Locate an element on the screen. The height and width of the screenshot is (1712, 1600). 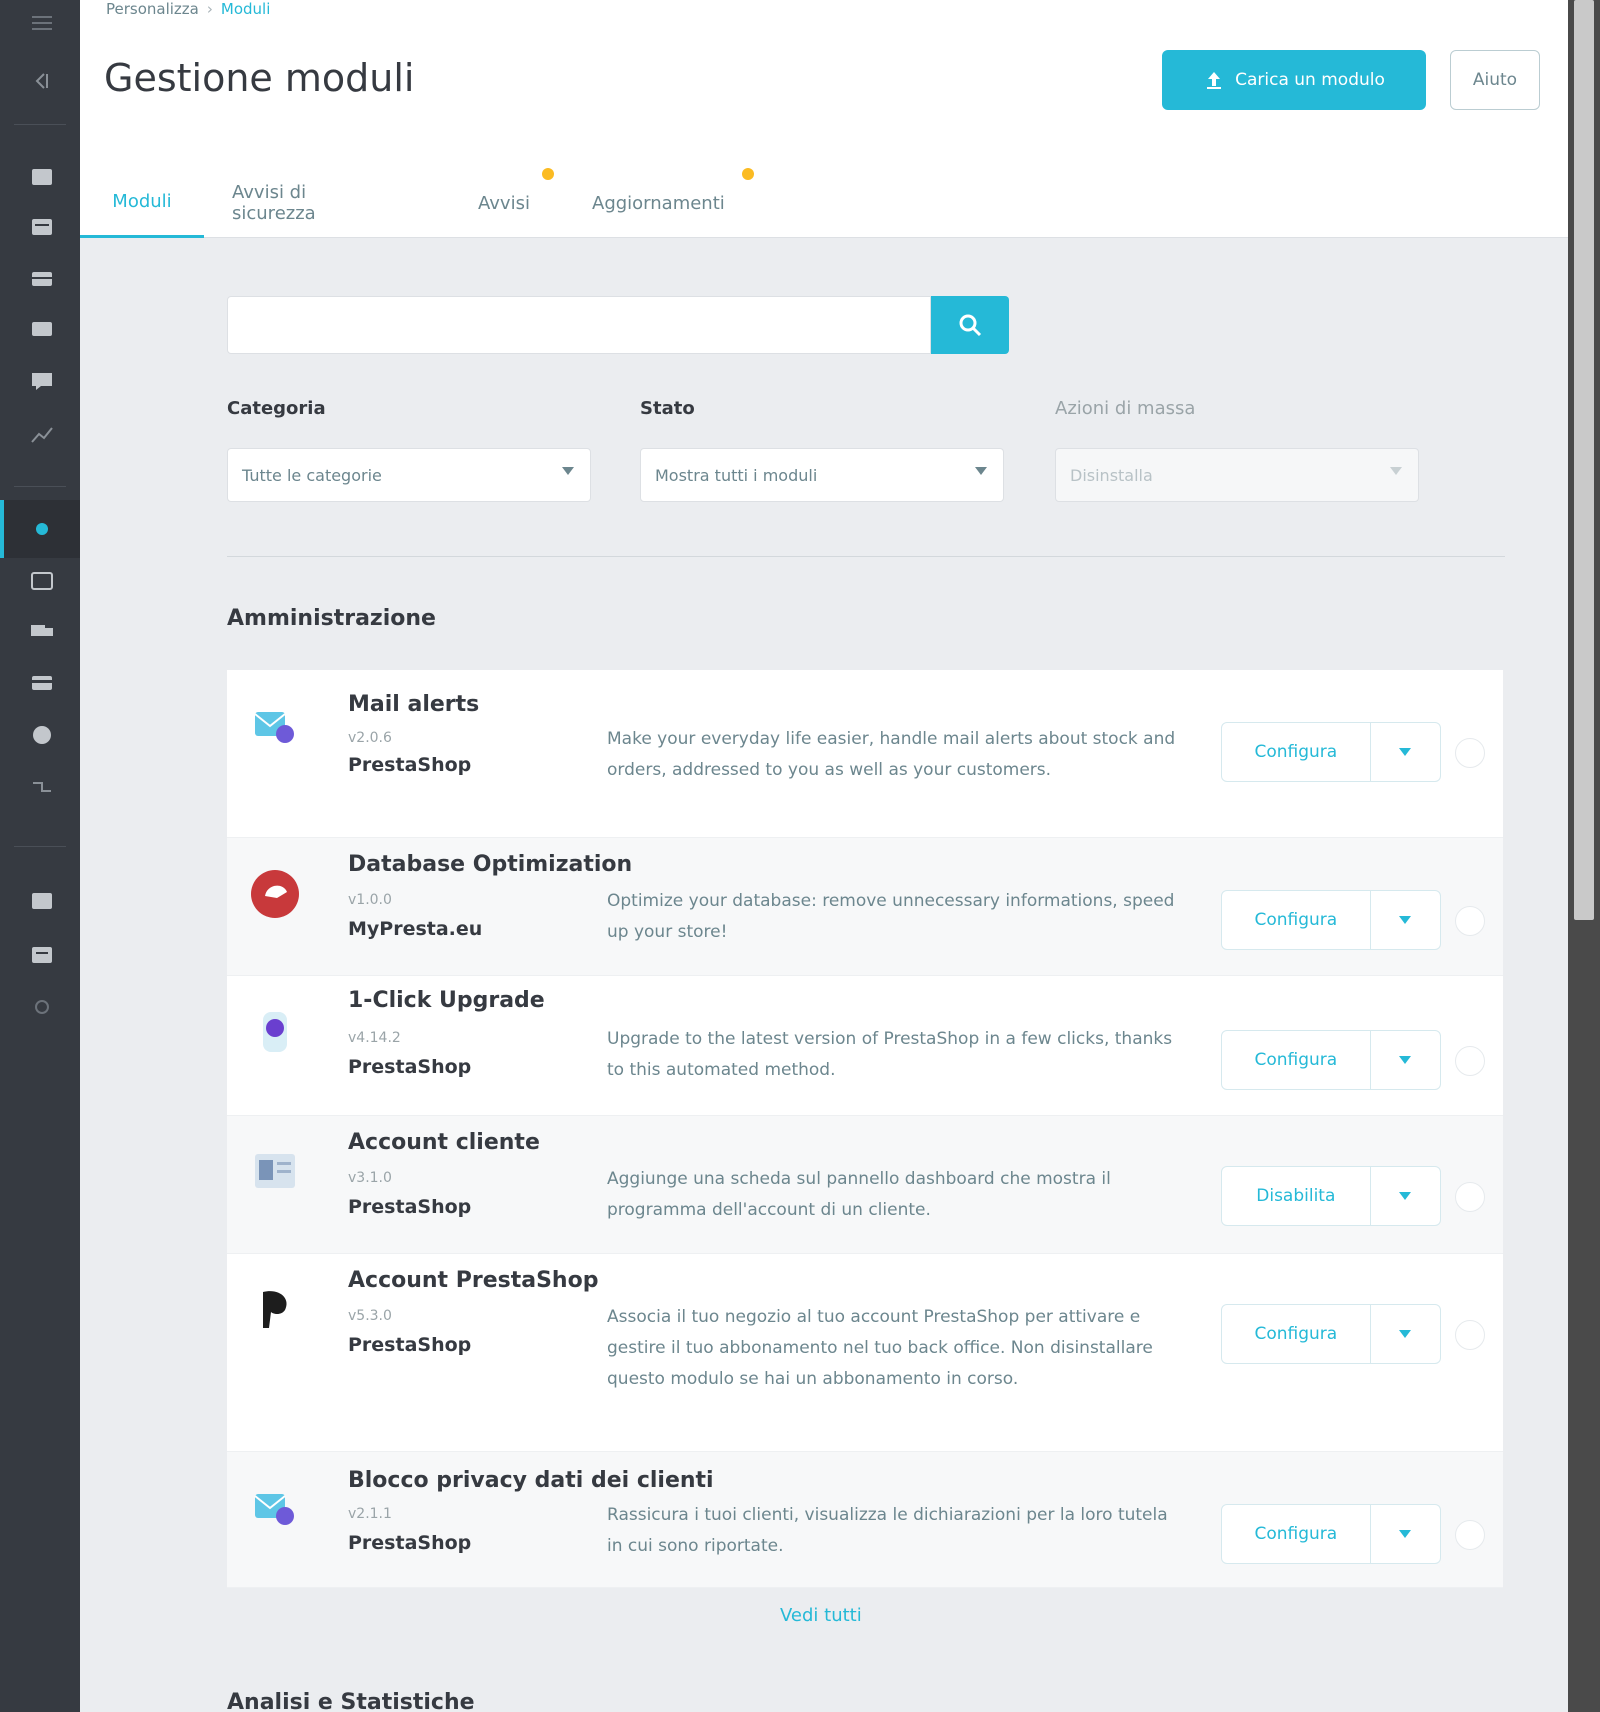
module-version: v1.0.0 is located at coordinates (370, 900).